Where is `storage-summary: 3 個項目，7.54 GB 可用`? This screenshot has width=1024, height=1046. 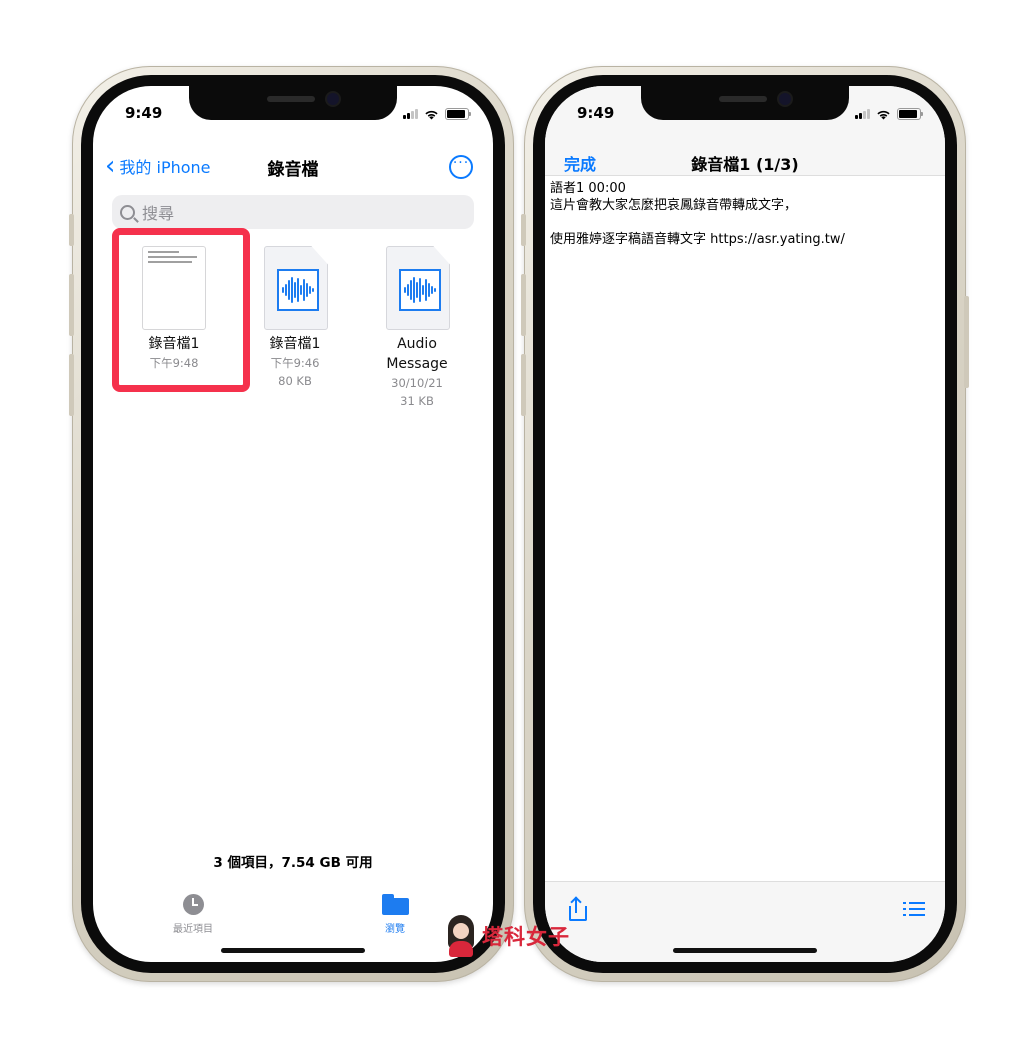 storage-summary: 3 個項目，7.54 GB 可用 is located at coordinates (293, 863).